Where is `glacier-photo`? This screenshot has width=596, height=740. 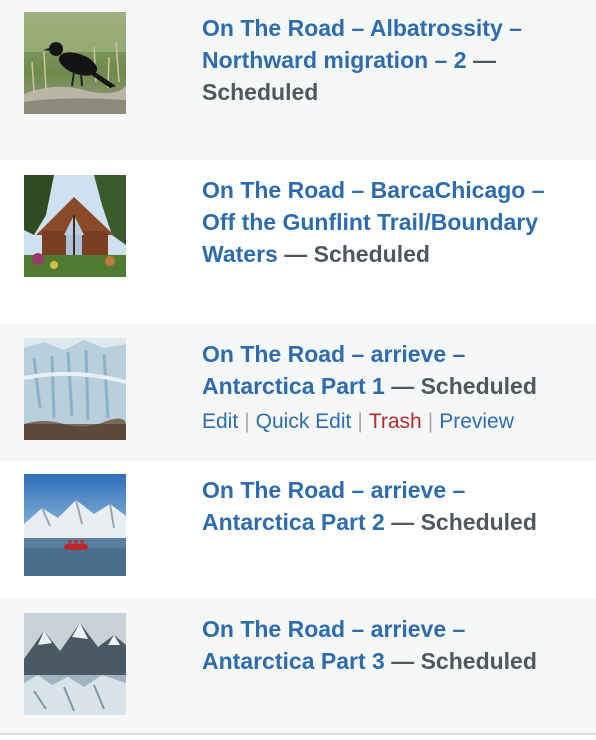
glacier-photo is located at coordinates (75, 389).